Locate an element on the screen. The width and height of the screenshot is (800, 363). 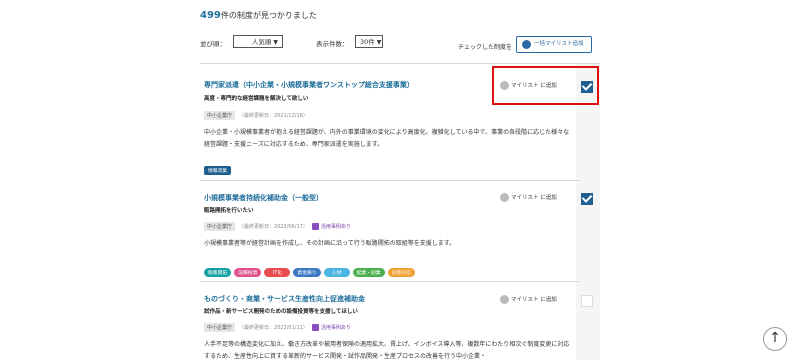
scroll-to-top-button: ↑ is located at coordinates (775, 339).